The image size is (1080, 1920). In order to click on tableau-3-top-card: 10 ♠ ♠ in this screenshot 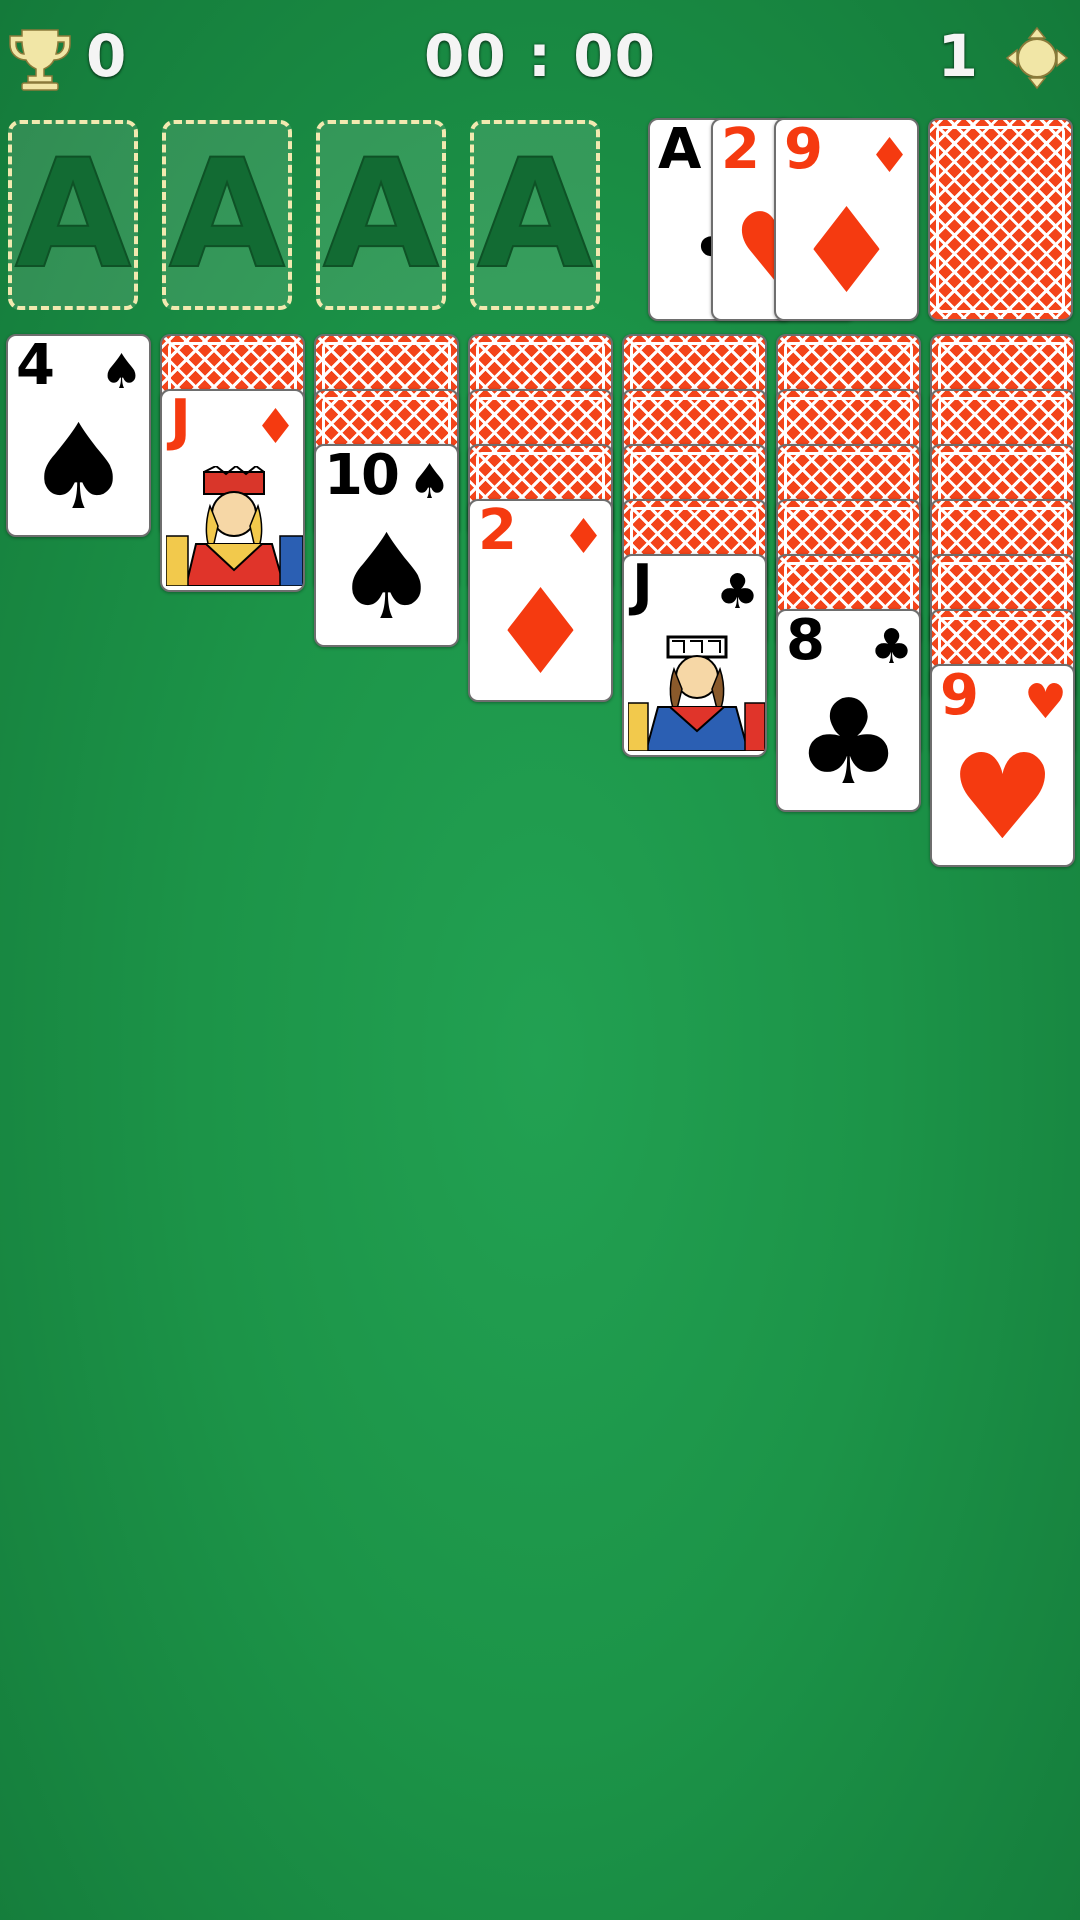, I will do `click(386, 545)`.